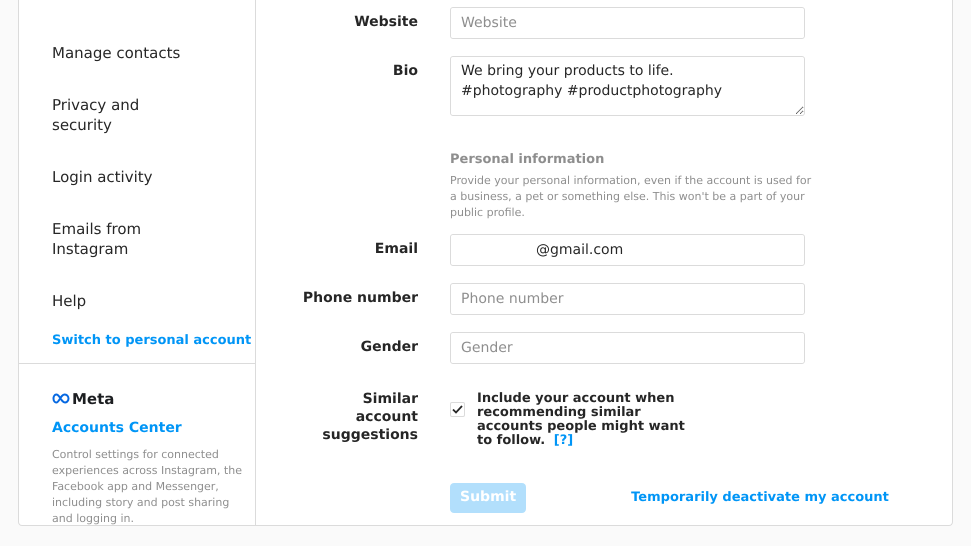 This screenshot has height=546, width=971. Describe the element at coordinates (405, 71) in the screenshot. I see `field-label: Bio` at that location.